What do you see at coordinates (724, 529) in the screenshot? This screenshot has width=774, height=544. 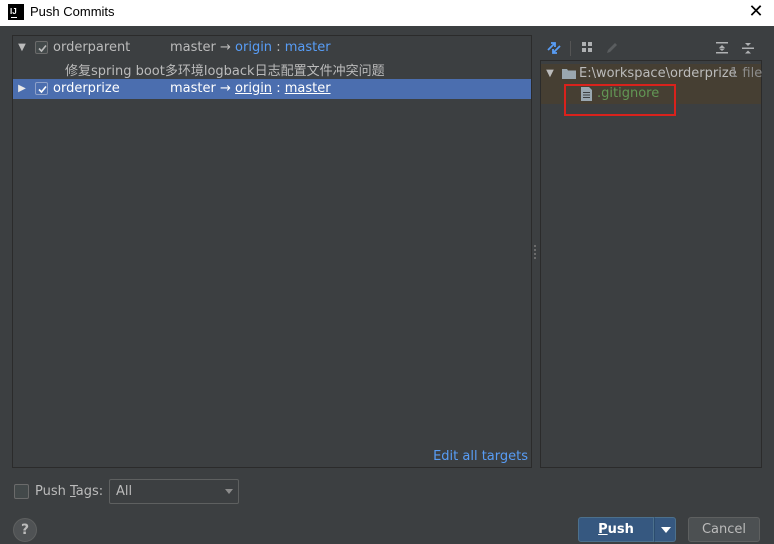 I see `cancel-button: Cancel` at bounding box center [724, 529].